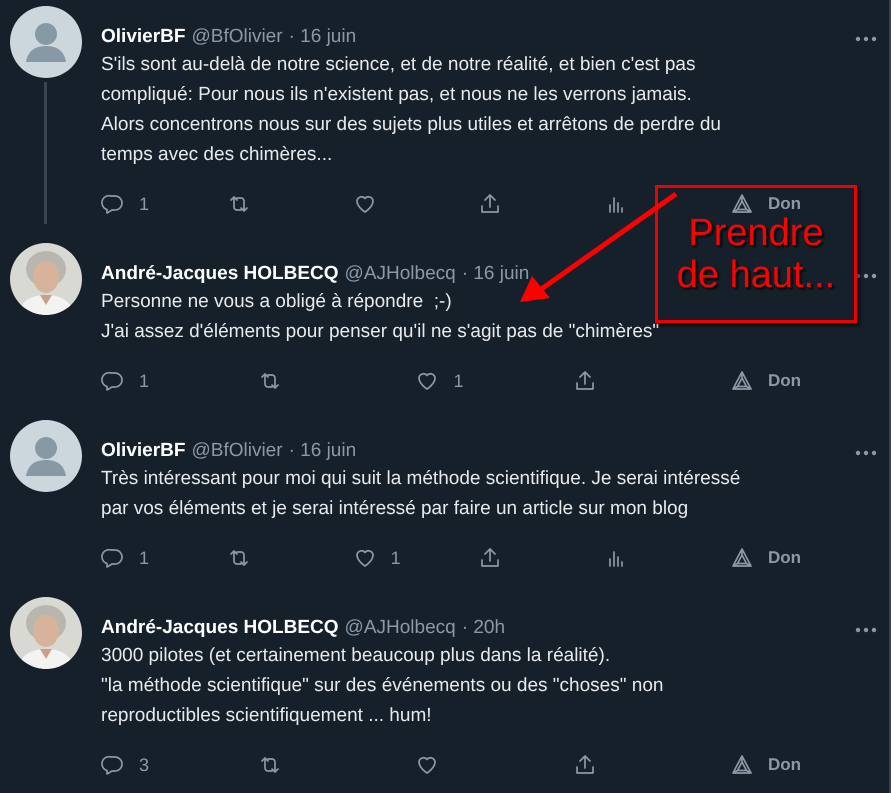 The height and width of the screenshot is (793, 891). Describe the element at coordinates (382, 686) in the screenshot. I see `tweet-text: "la méthode scientifique" sur des événements ou des "choses" non` at that location.